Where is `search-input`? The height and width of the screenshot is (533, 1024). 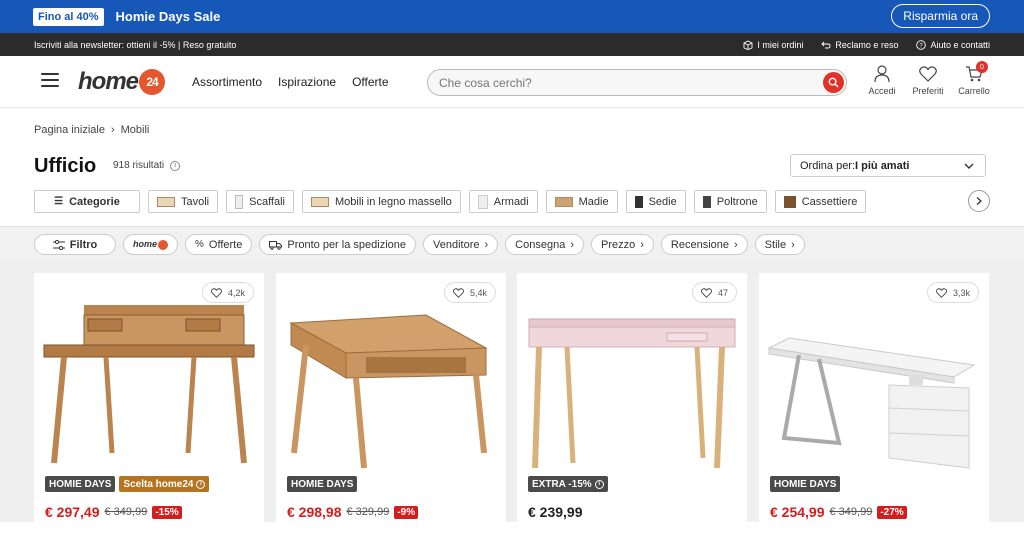 search-input is located at coordinates (624, 82).